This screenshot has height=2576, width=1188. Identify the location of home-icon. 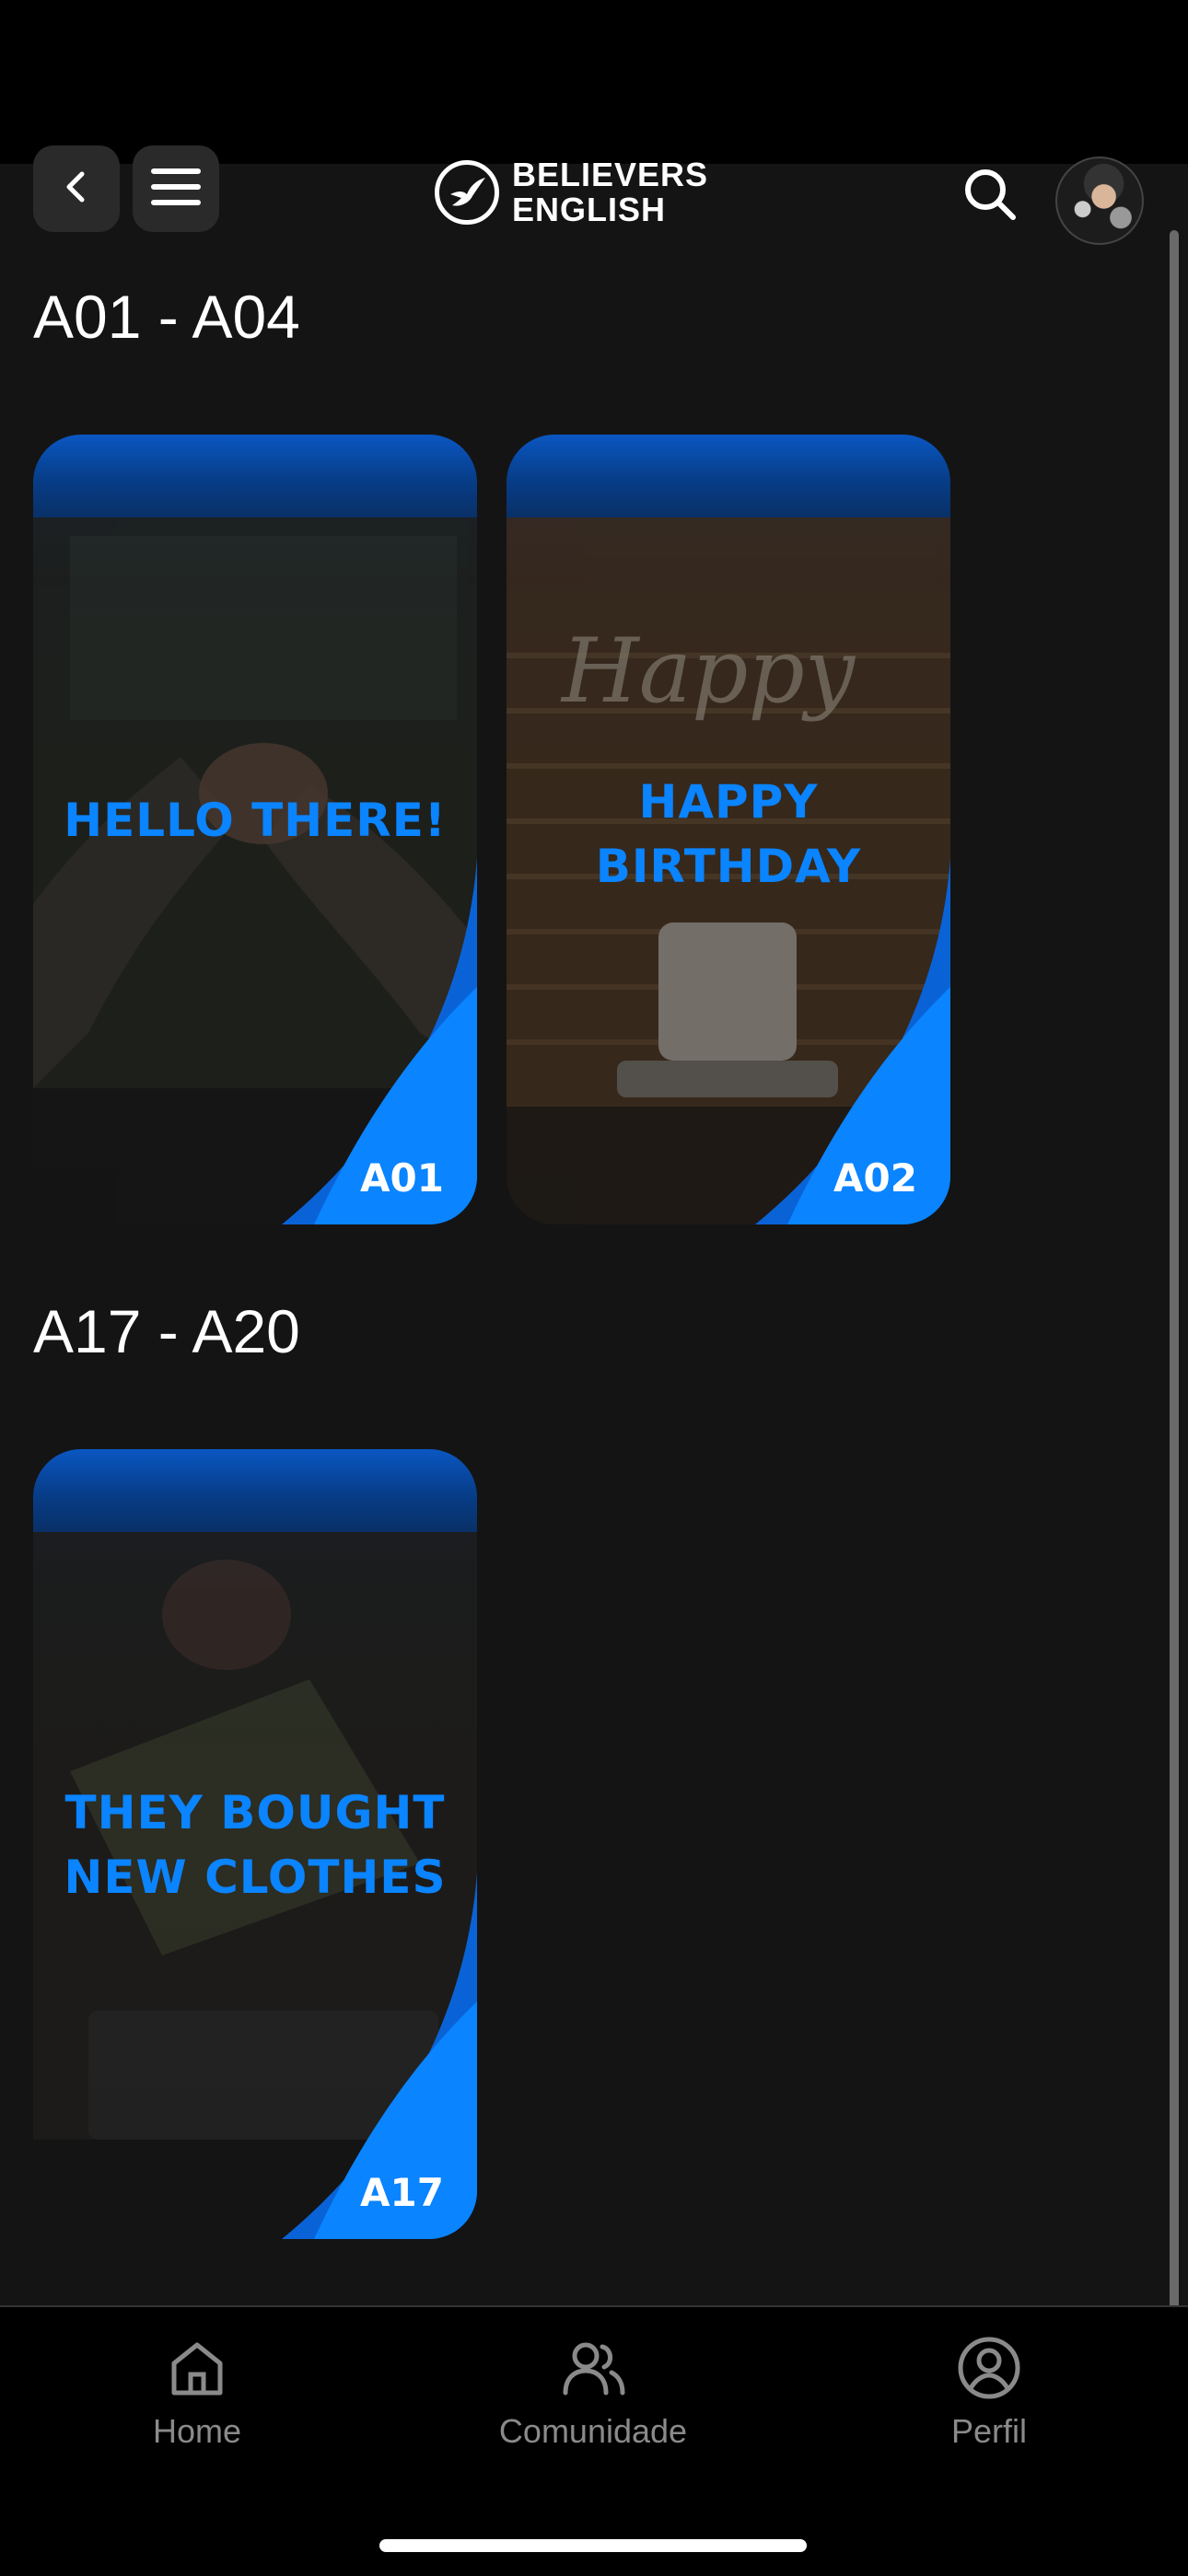
(197, 2368).